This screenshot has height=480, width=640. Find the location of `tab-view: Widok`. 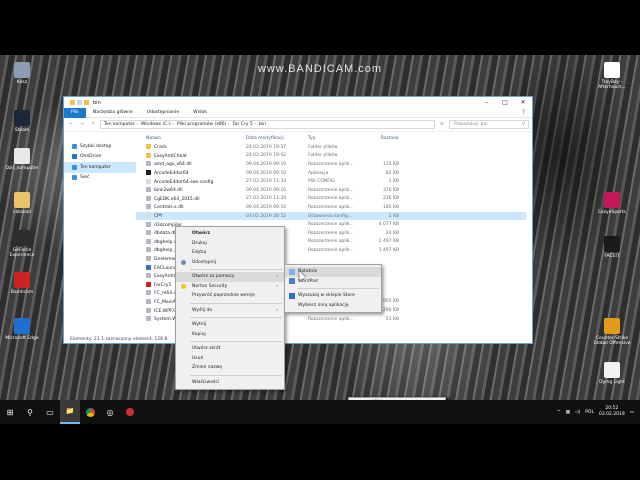

tab-view: Widok is located at coordinates (200, 113).